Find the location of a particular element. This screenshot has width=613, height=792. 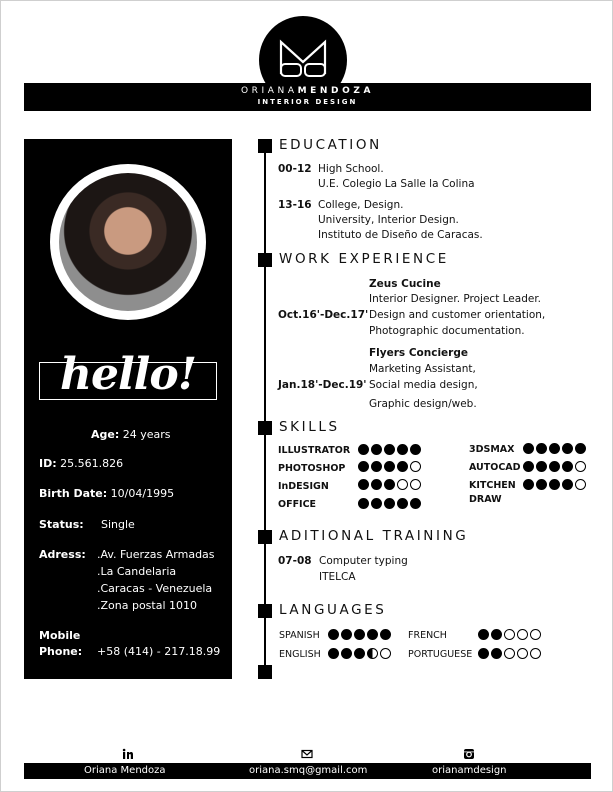

hello-text: hello! is located at coordinates (128, 374).